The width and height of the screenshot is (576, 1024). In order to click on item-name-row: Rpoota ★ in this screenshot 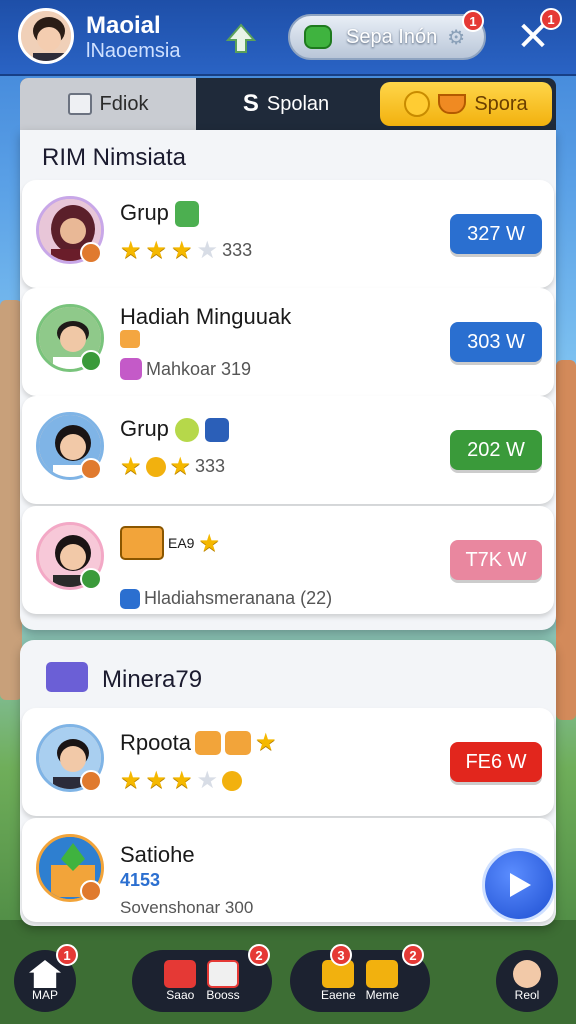, I will do `click(198, 742)`.